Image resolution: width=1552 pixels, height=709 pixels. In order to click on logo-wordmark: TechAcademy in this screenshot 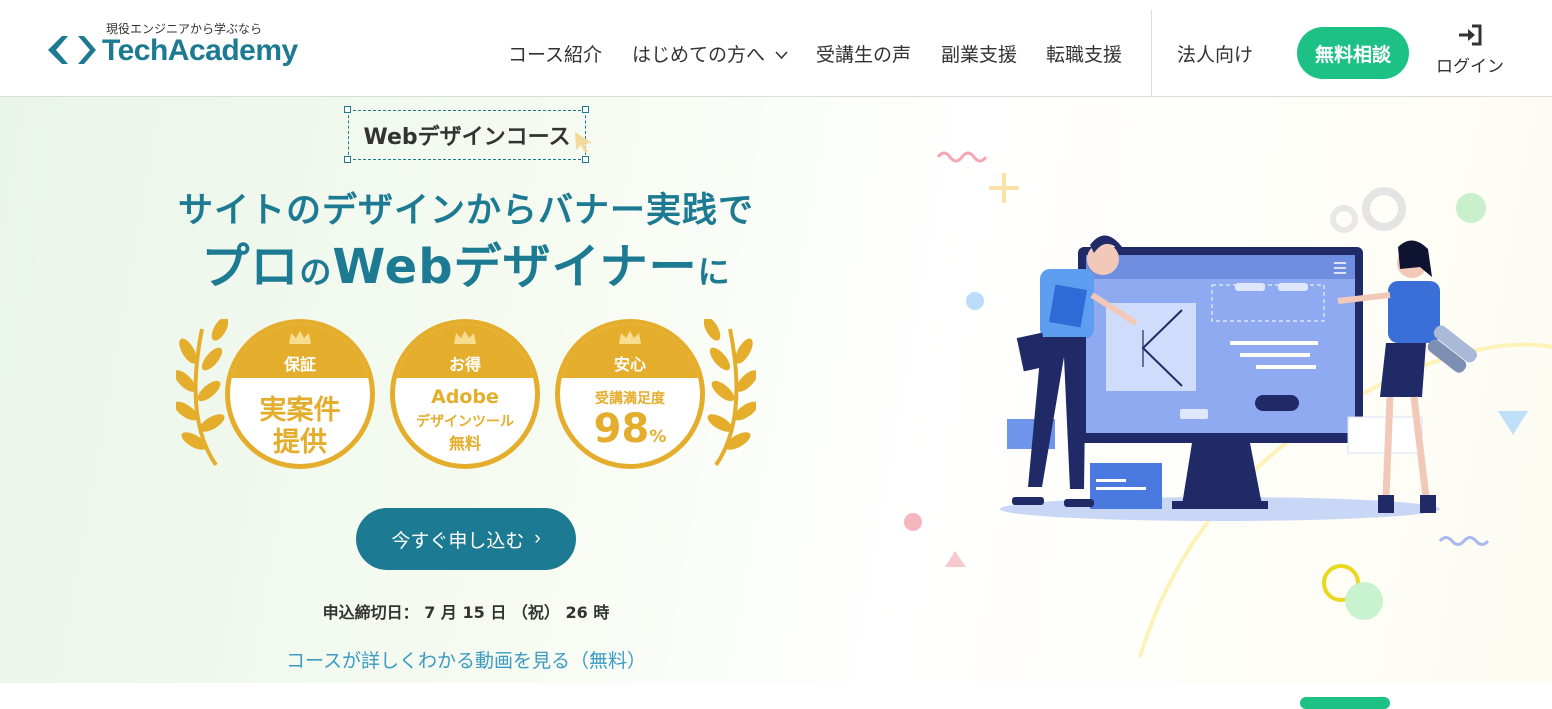, I will do `click(200, 50)`.